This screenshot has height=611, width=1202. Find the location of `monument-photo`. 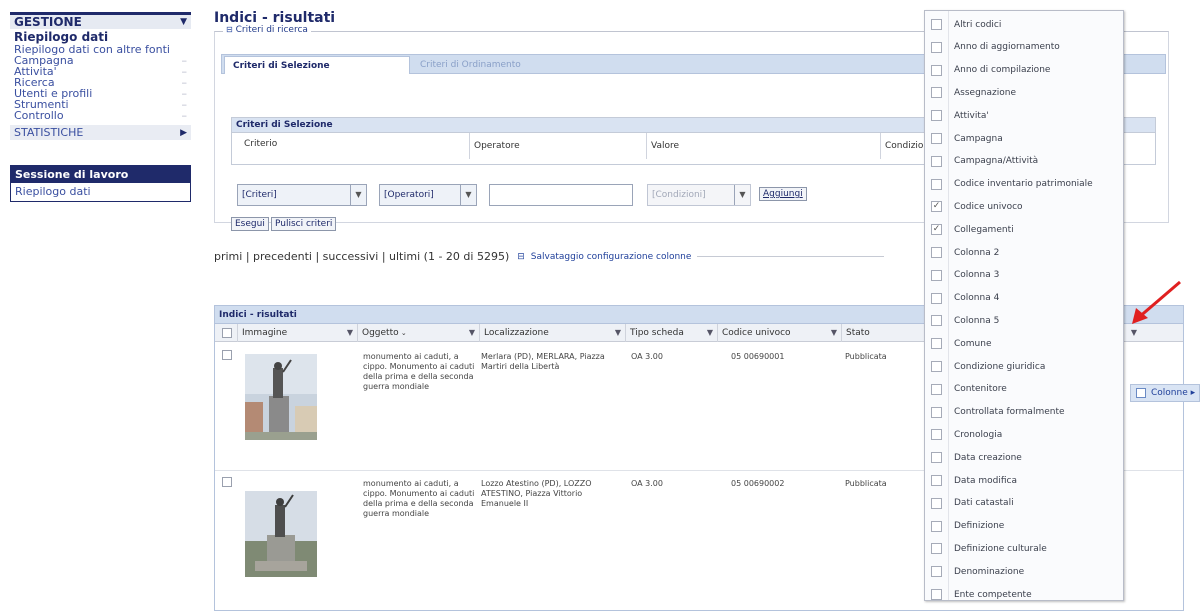

monument-photo is located at coordinates (281, 397).